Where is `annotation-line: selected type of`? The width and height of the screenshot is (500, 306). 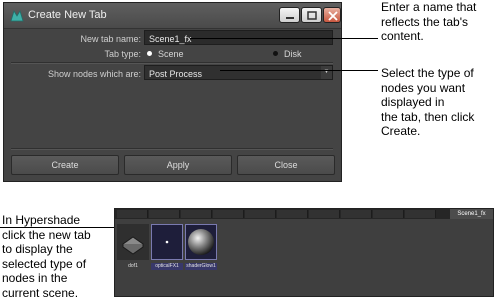 annotation-line: selected type of is located at coordinates (44, 263).